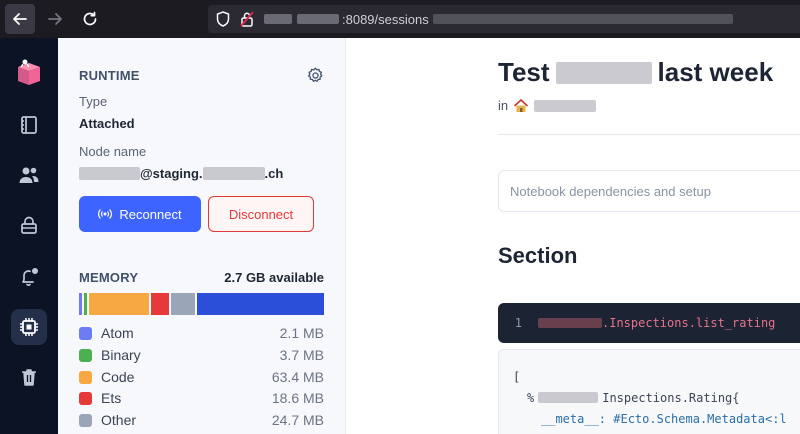 The height and width of the screenshot is (434, 800). Describe the element at coordinates (518, 323) in the screenshot. I see `line-number: 1` at that location.